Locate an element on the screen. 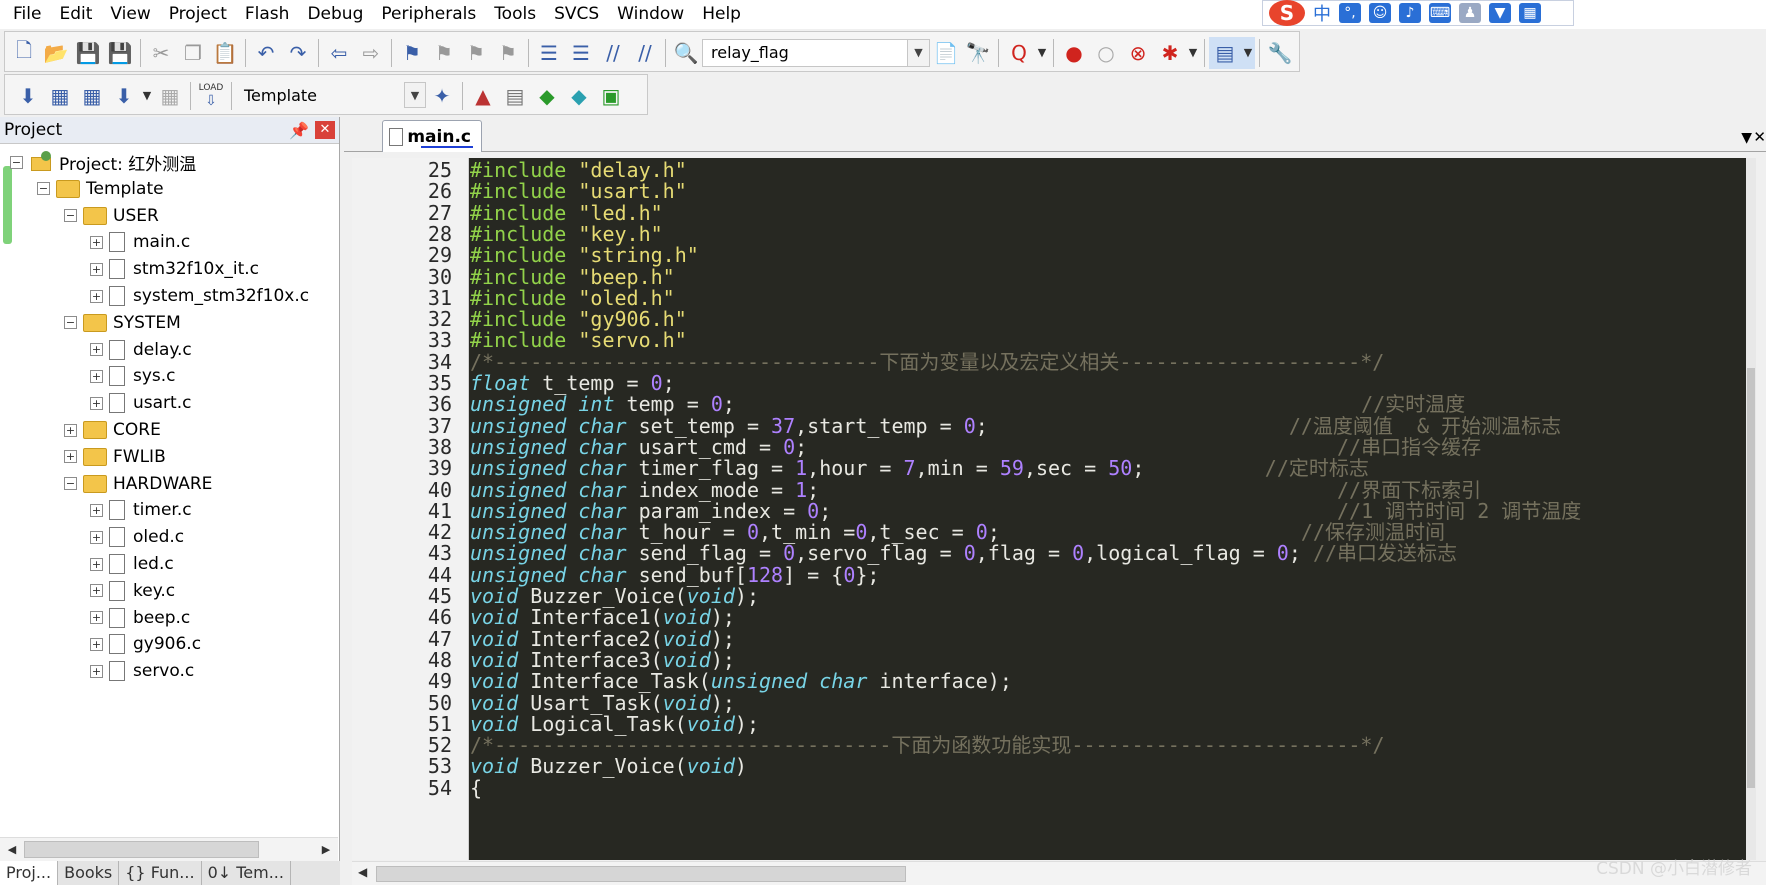  run-time-env-icon: ▣ is located at coordinates (611, 96).